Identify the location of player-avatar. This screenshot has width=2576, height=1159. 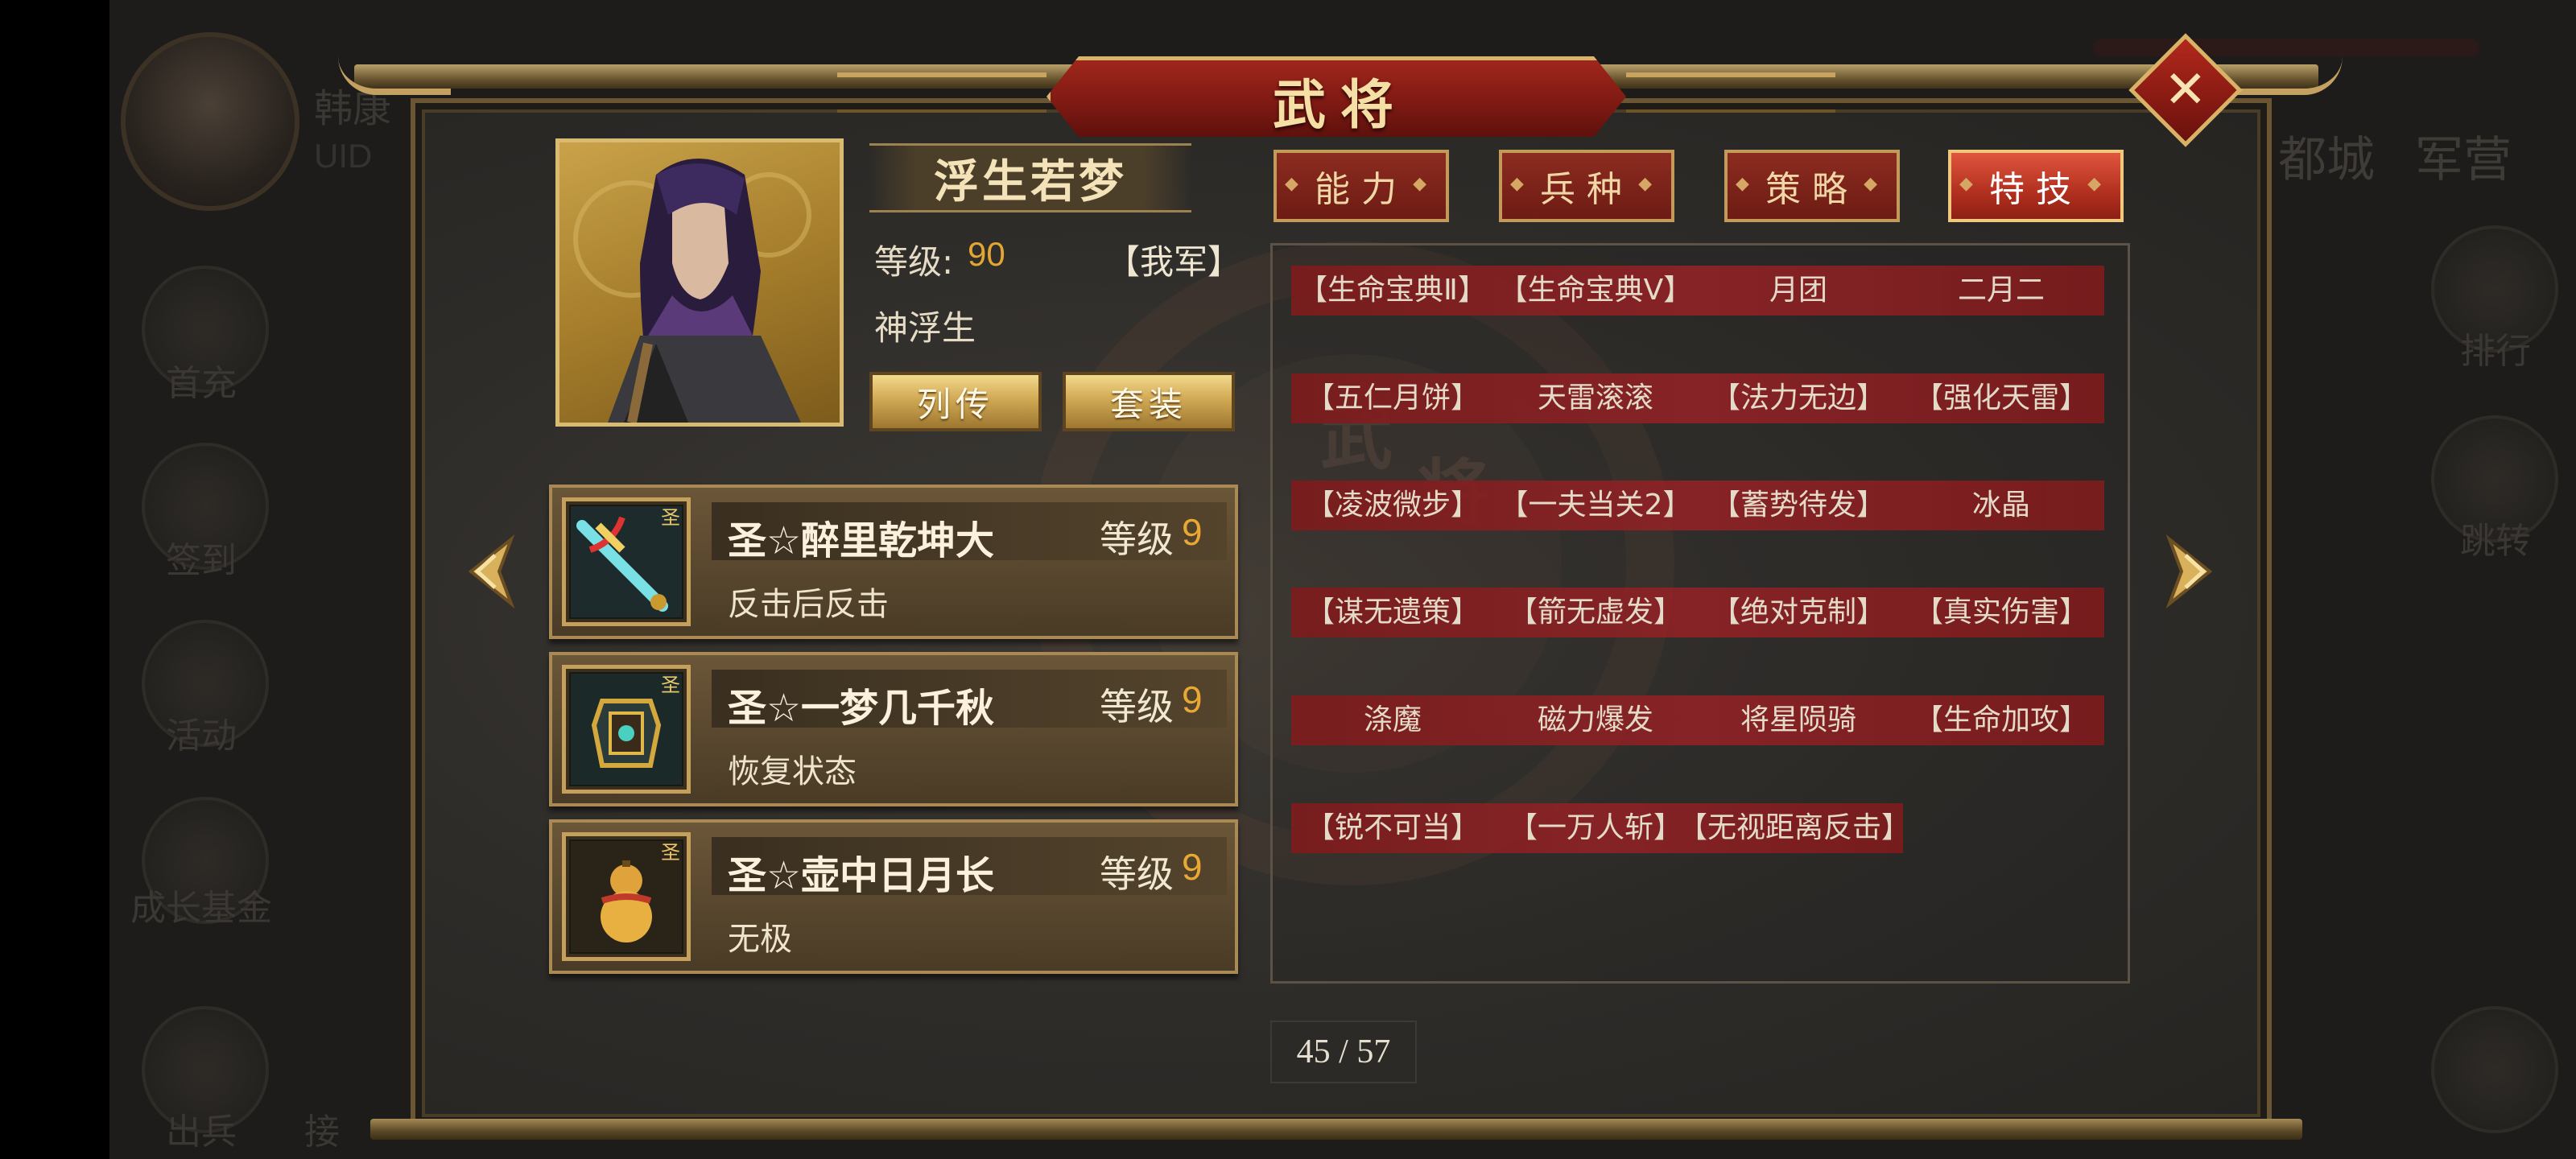
(210, 121).